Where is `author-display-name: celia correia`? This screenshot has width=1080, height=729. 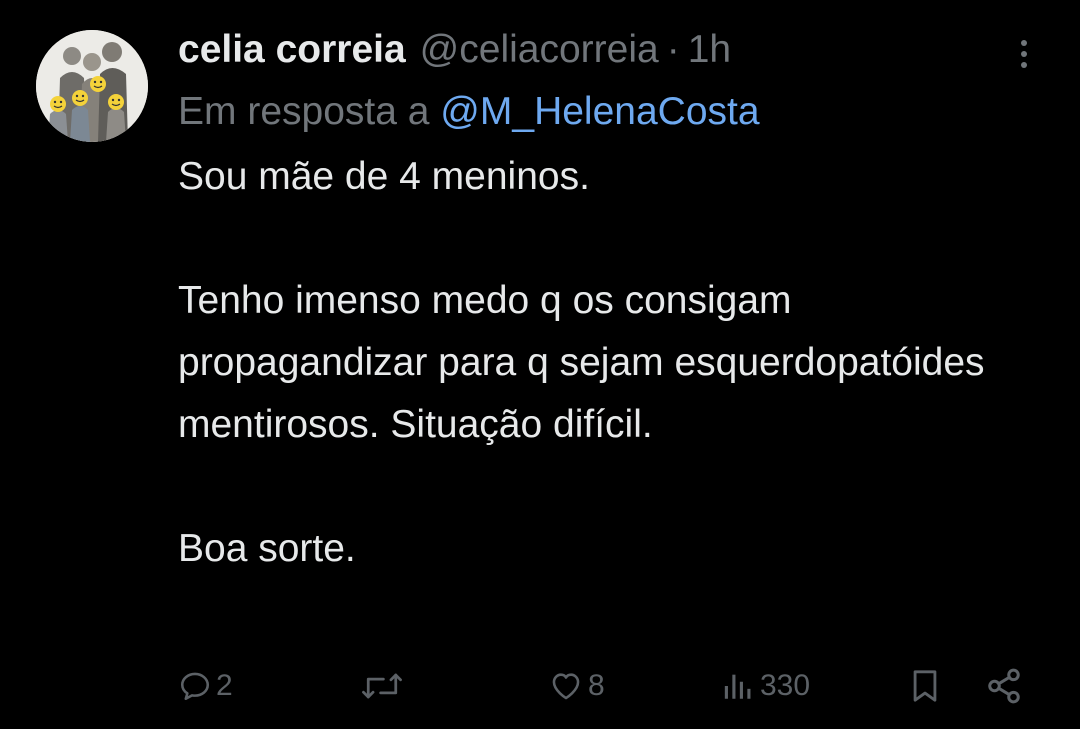 author-display-name: celia correia is located at coordinates (292, 50).